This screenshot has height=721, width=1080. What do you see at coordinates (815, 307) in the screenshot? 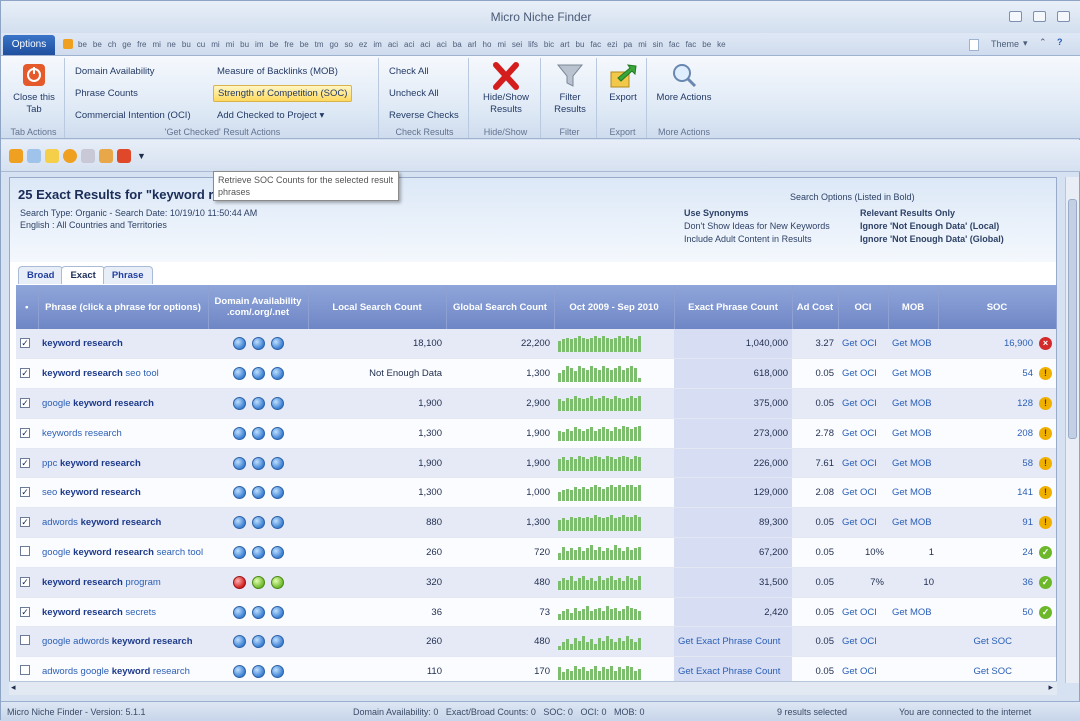
I see `ad-cost-column-header: Ad Cost` at bounding box center [815, 307].